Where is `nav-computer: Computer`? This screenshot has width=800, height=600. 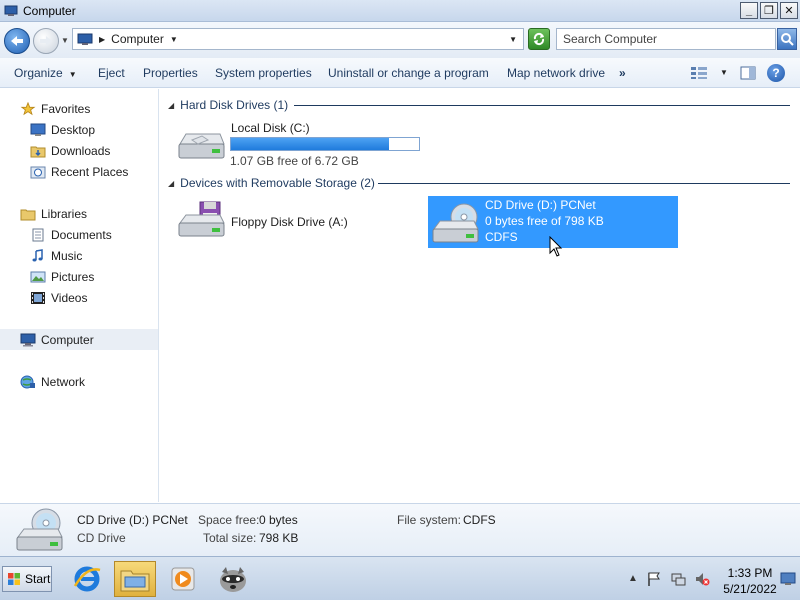 nav-computer: Computer is located at coordinates (79, 339).